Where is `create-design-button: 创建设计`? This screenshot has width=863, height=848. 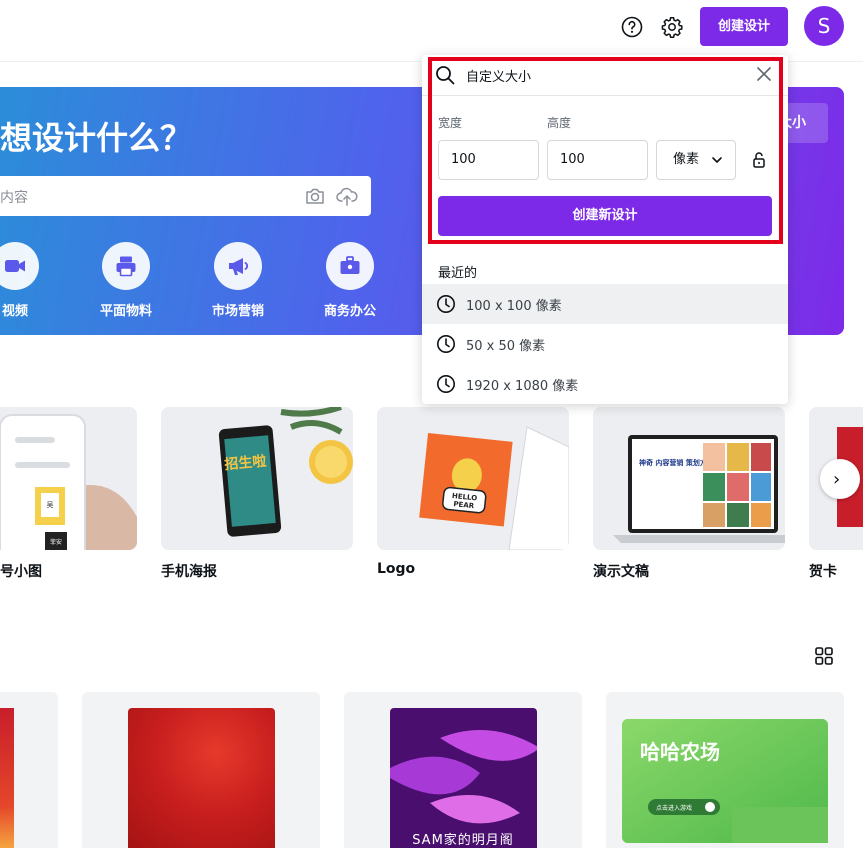
create-design-button: 创建设计 is located at coordinates (744, 26).